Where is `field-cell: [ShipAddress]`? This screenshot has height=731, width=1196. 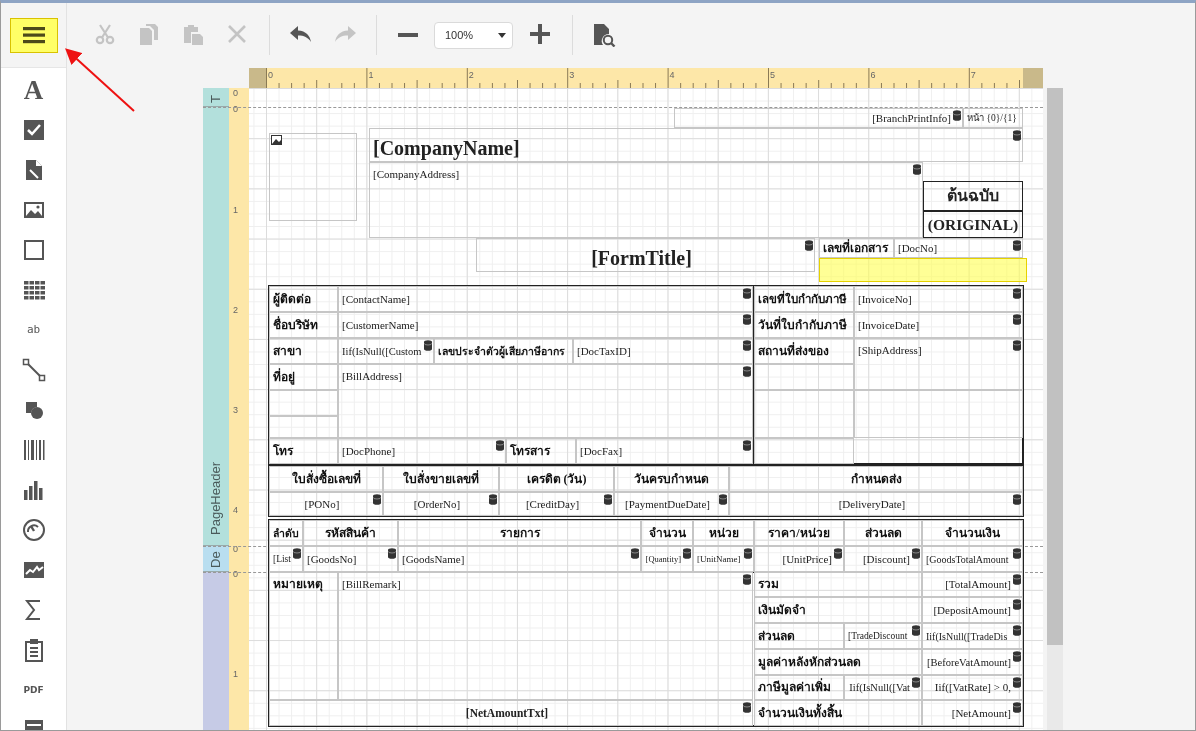 field-cell: [ShipAddress] is located at coordinates (938, 364).